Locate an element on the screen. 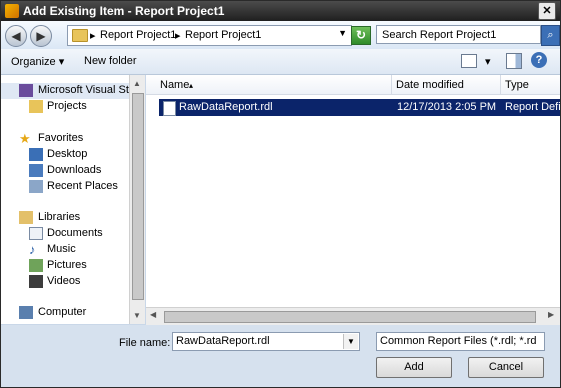 This screenshot has width=561, height=388. sidebar-item-label: Microsoft Visual Stud is located at coordinates (90, 90).